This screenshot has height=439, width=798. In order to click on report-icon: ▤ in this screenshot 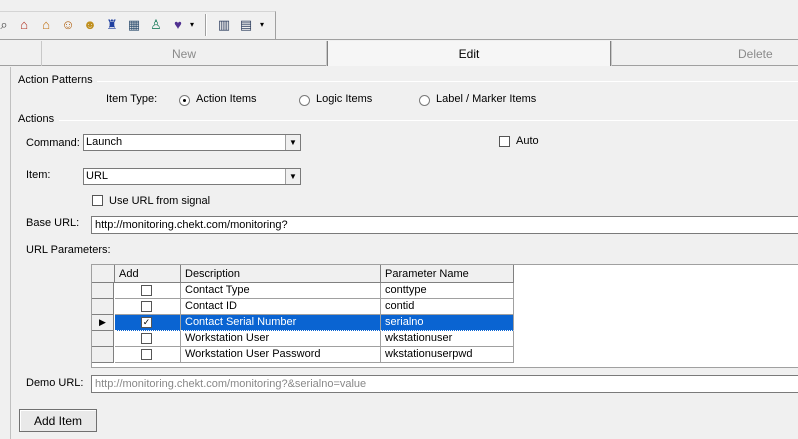, I will do `click(246, 25)`.